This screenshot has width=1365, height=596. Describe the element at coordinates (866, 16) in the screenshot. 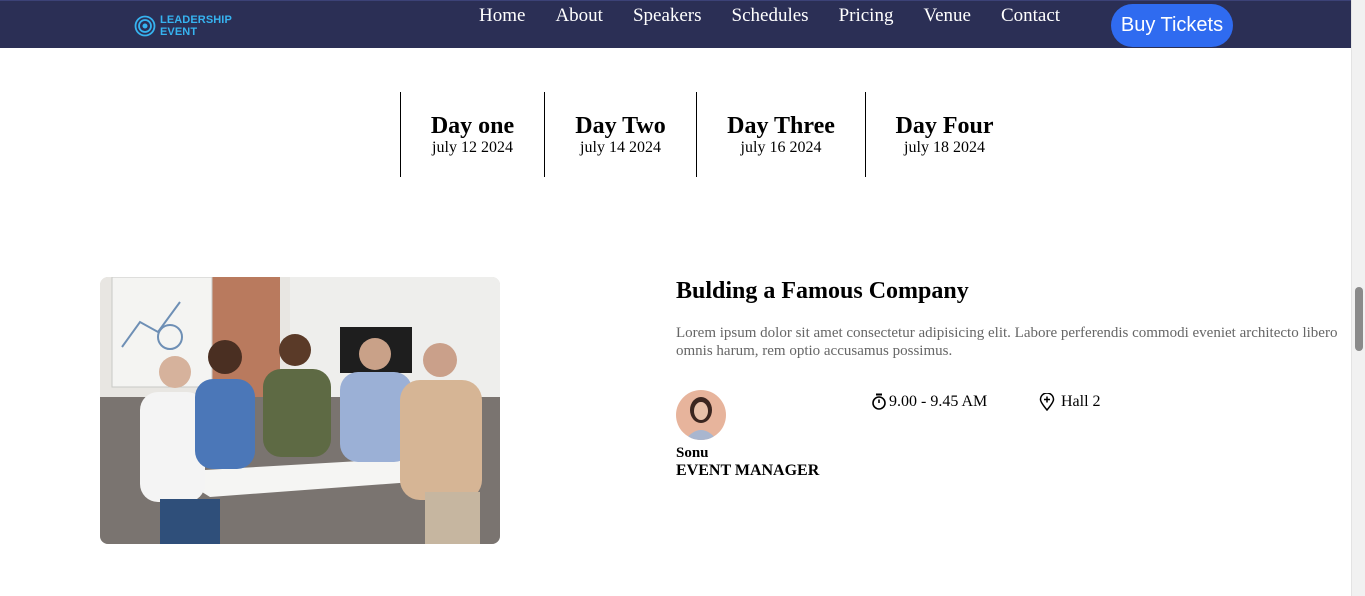

I see `nav-link-pricing: Pricing` at that location.